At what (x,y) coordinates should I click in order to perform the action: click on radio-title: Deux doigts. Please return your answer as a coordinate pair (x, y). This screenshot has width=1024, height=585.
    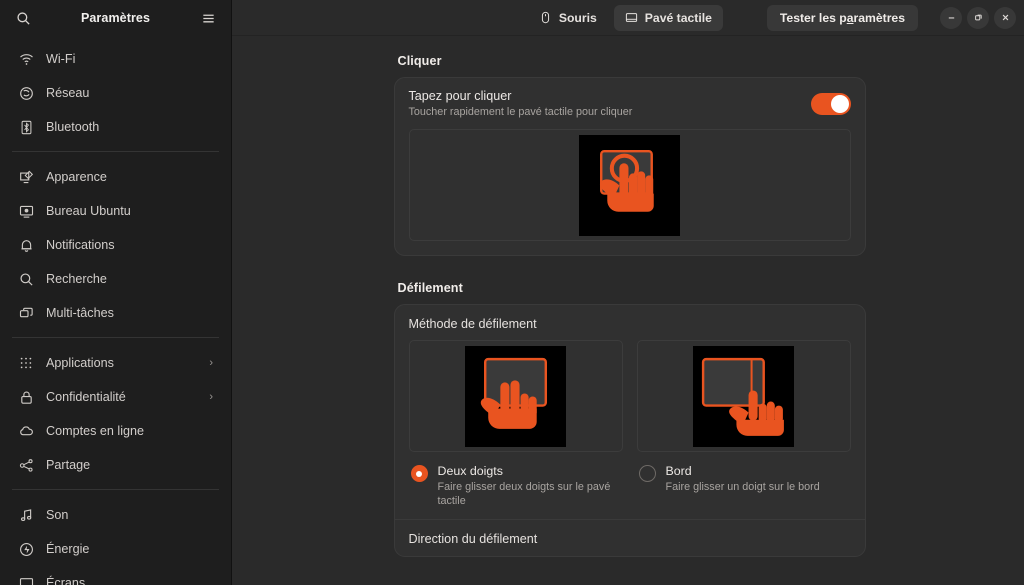
    Looking at the image, I should click on (470, 471).